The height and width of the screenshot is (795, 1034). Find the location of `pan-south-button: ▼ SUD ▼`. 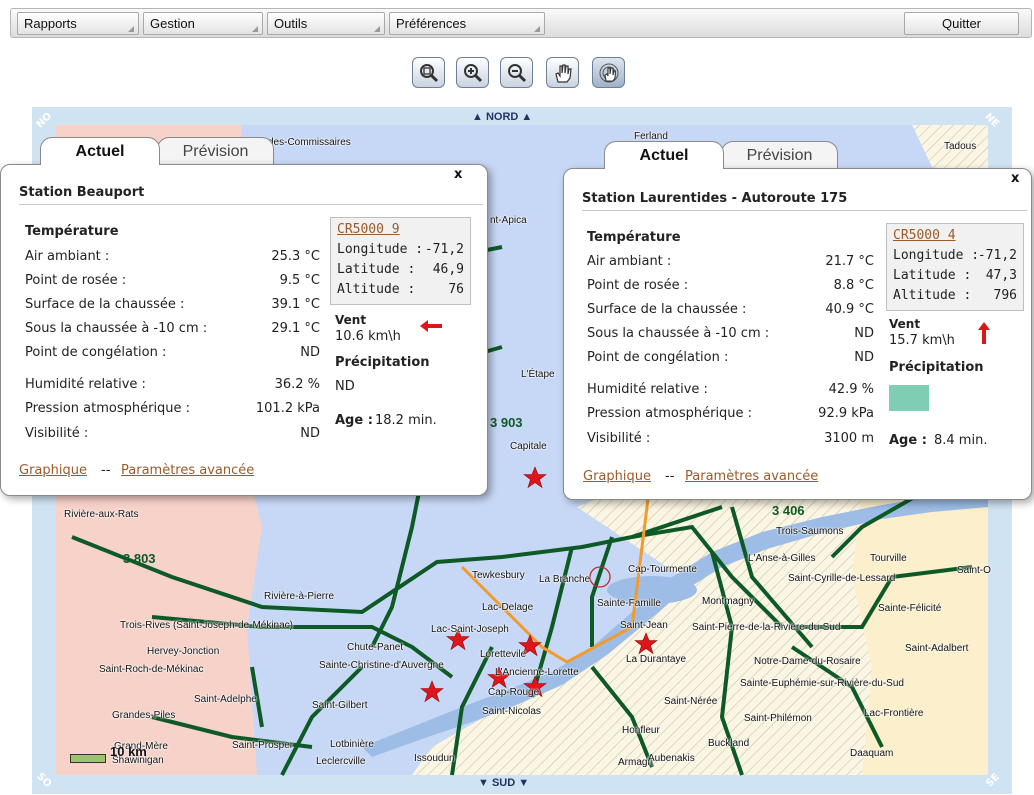

pan-south-button: ▼ SUD ▼ is located at coordinates (503, 783).